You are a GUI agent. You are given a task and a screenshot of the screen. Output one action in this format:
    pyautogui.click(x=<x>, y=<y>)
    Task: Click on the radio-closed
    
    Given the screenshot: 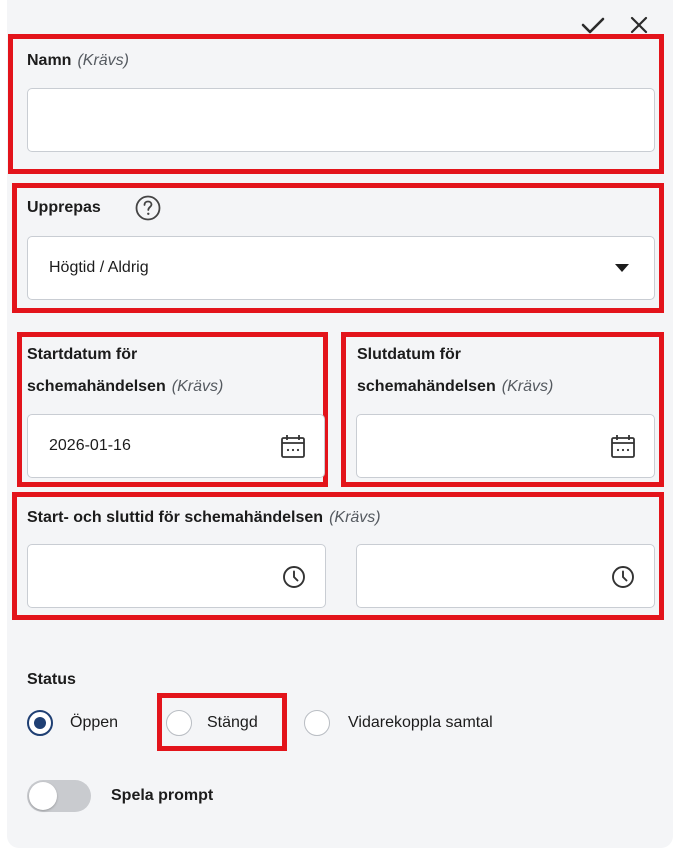 What is the action you would take?
    pyautogui.click(x=179, y=723)
    